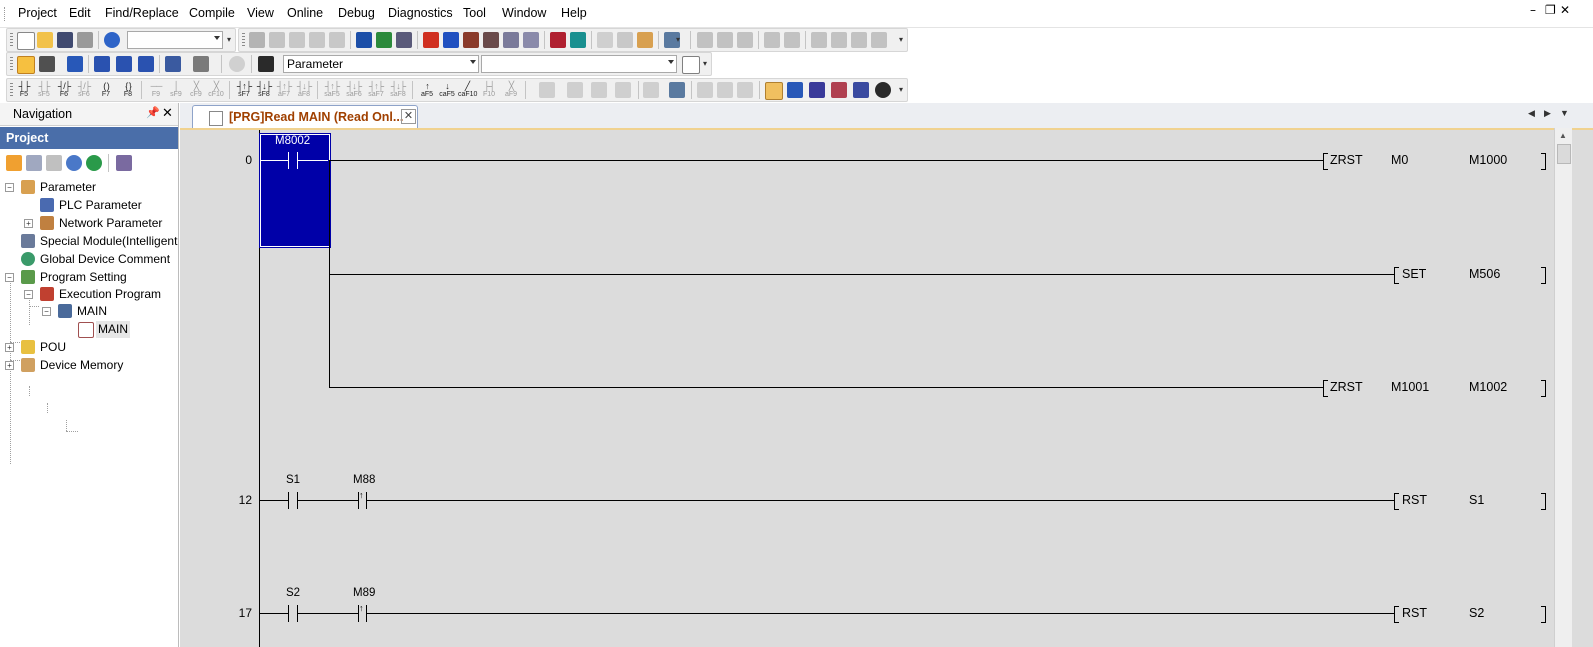  Describe the element at coordinates (381, 64) in the screenshot. I see `parameter-combo: Parameter` at that location.